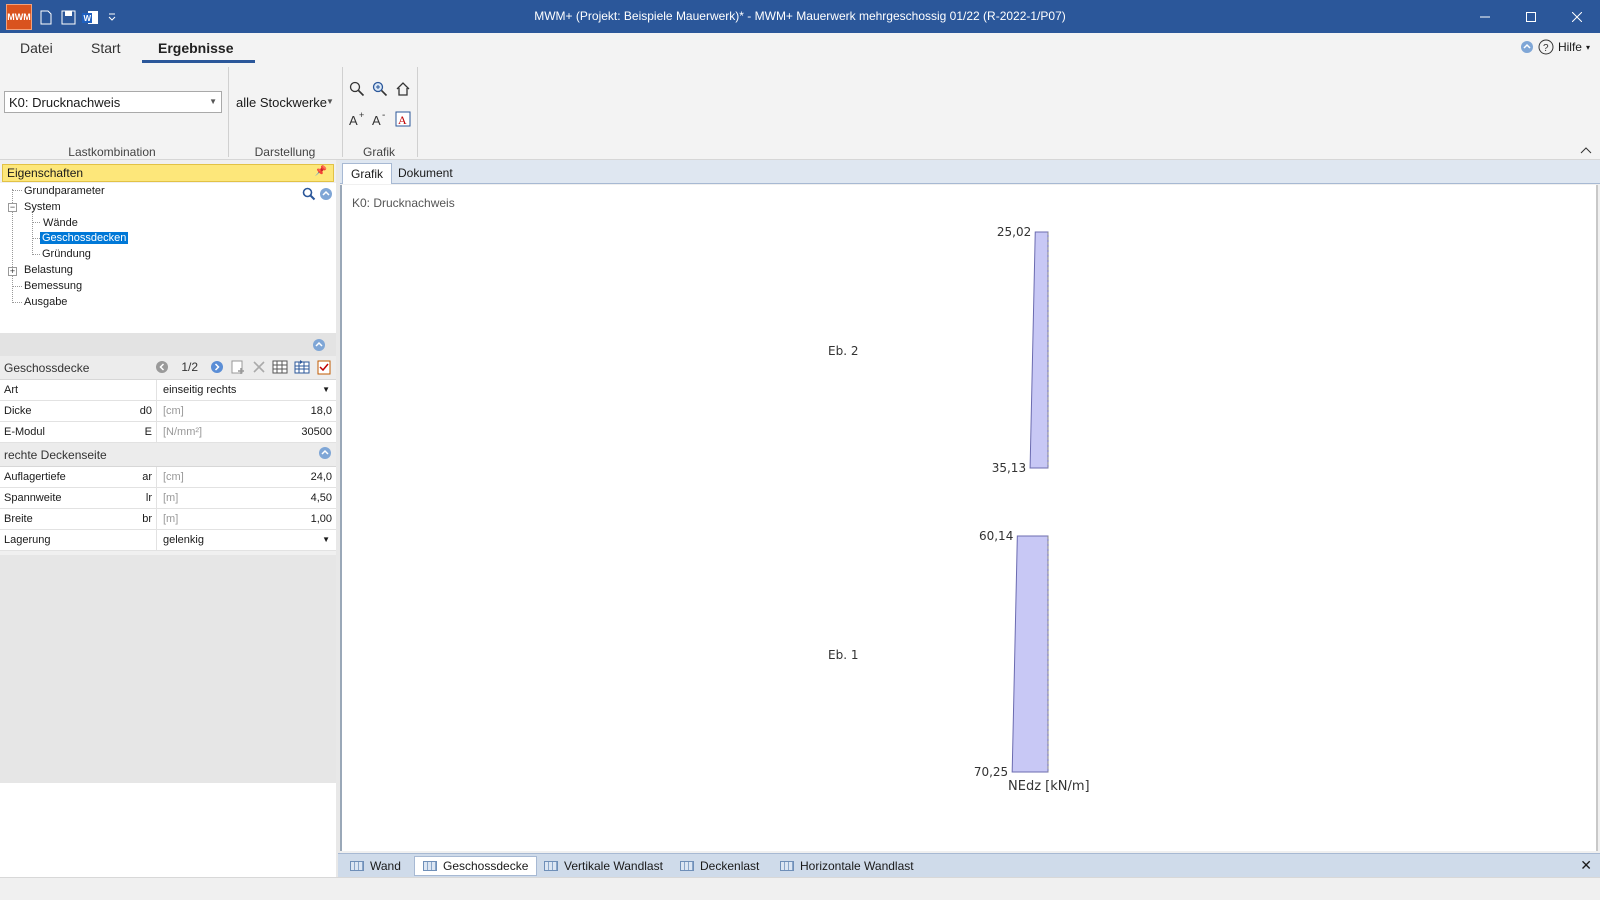 The image size is (1600, 900). What do you see at coordinates (148, 432) in the screenshot?
I see `property-symbol: E` at bounding box center [148, 432].